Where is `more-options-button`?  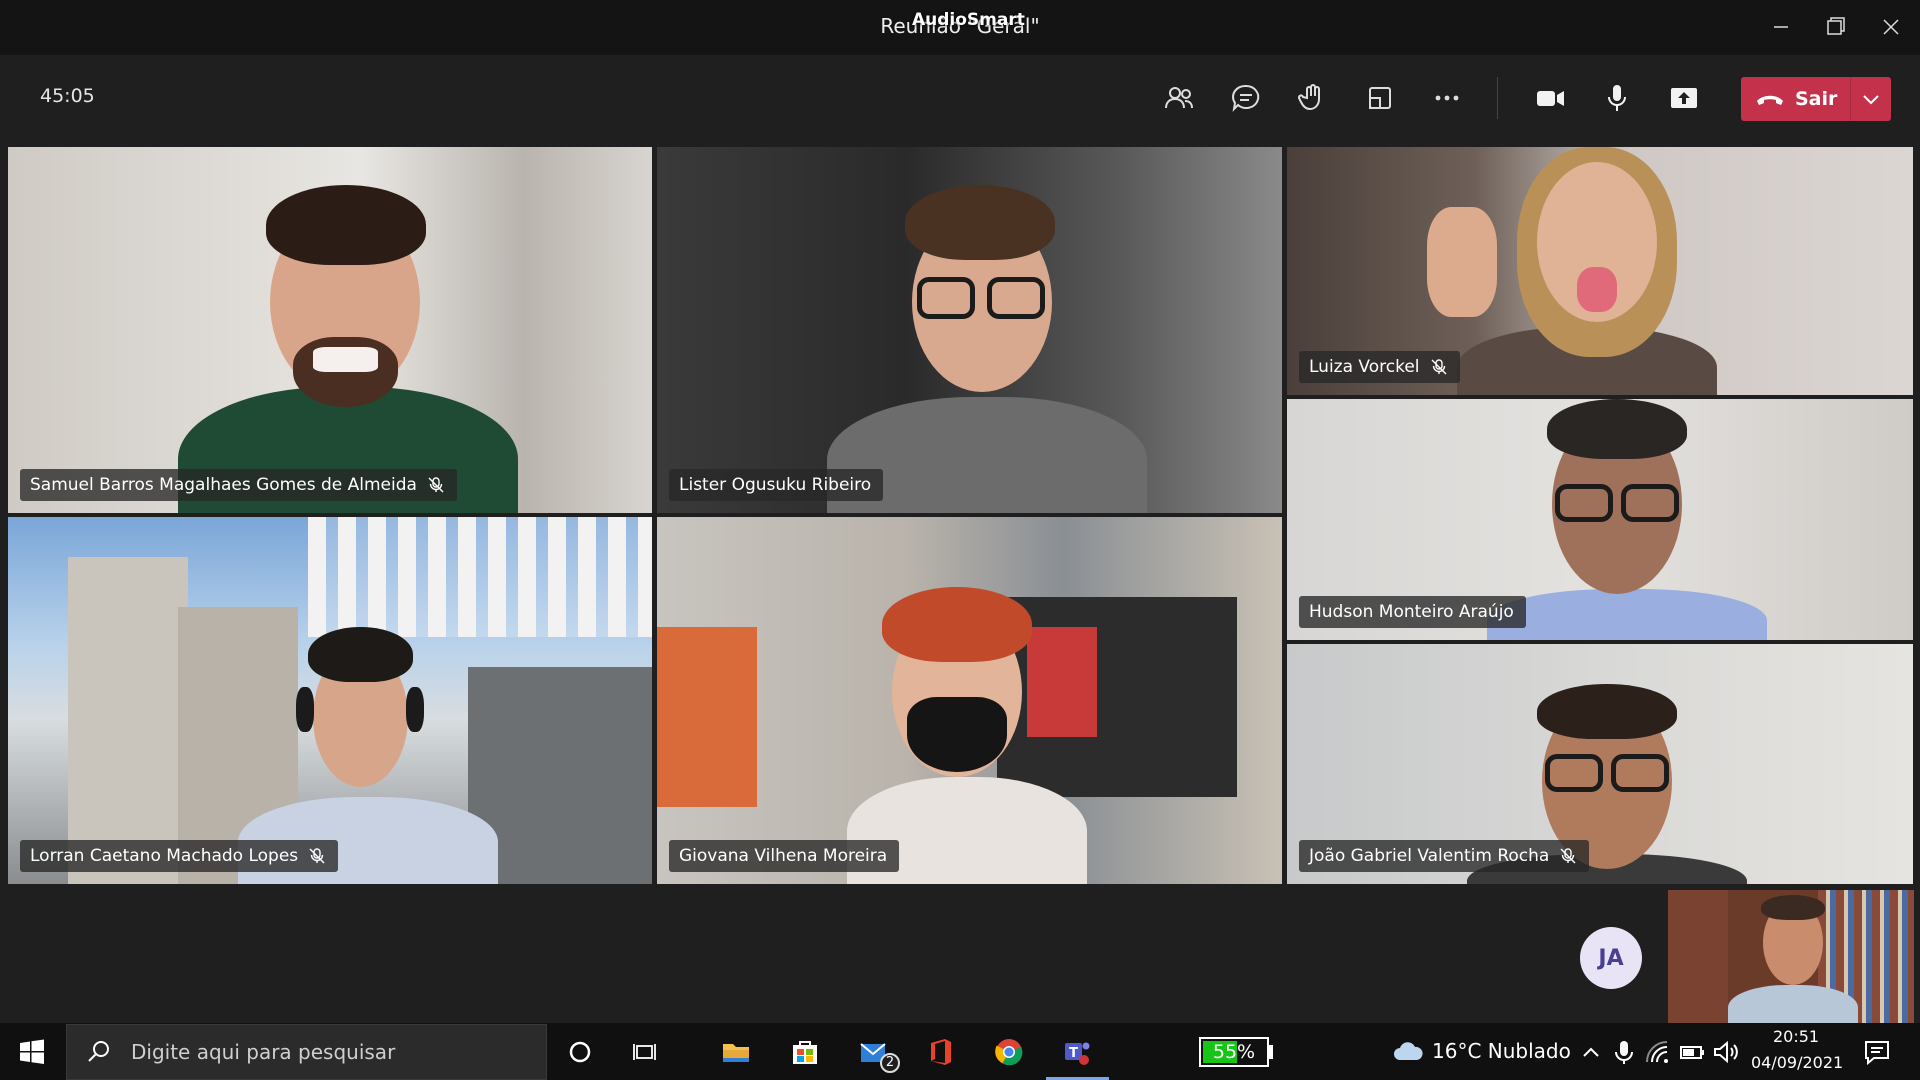 more-options-button is located at coordinates (1447, 98).